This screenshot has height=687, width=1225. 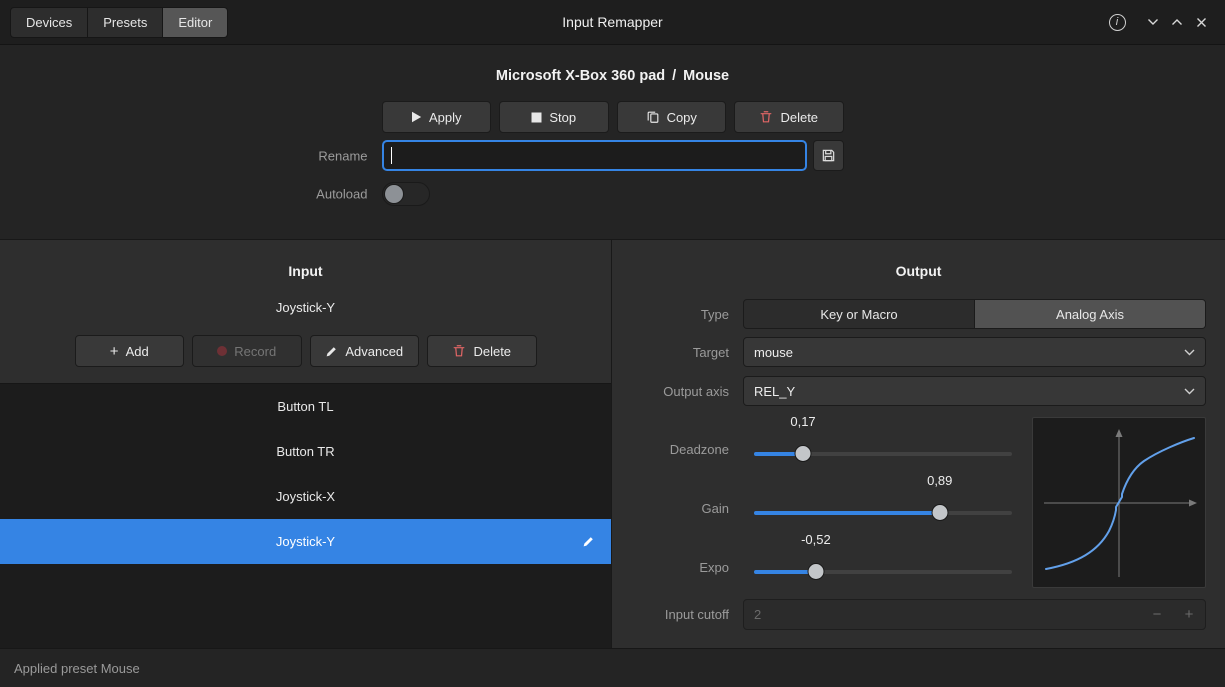 What do you see at coordinates (883, 556) in the screenshot?
I see `expo-slider: -0,52` at bounding box center [883, 556].